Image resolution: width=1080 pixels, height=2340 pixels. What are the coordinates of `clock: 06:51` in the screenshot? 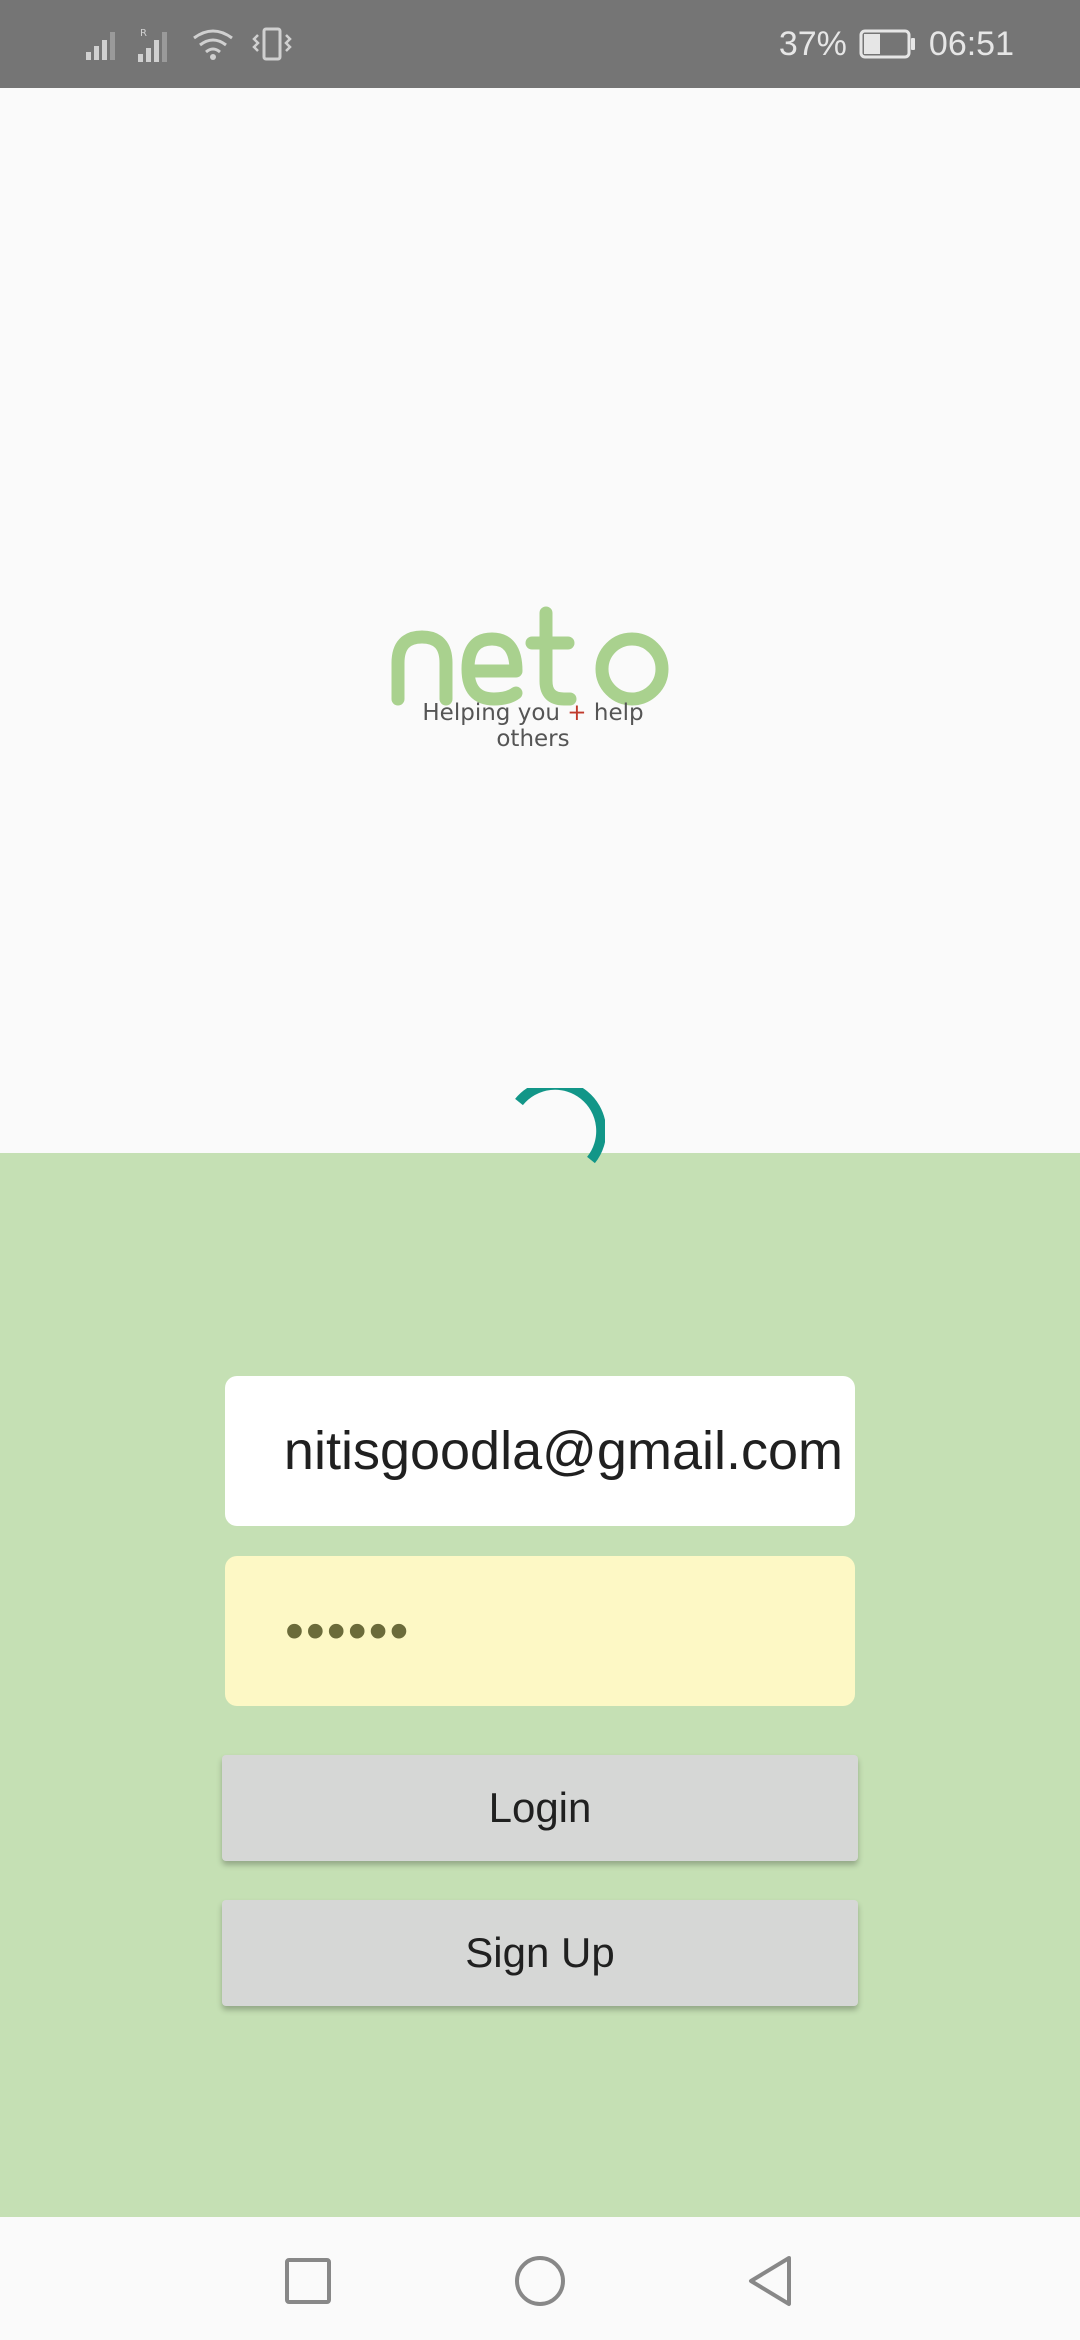 It's located at (971, 43).